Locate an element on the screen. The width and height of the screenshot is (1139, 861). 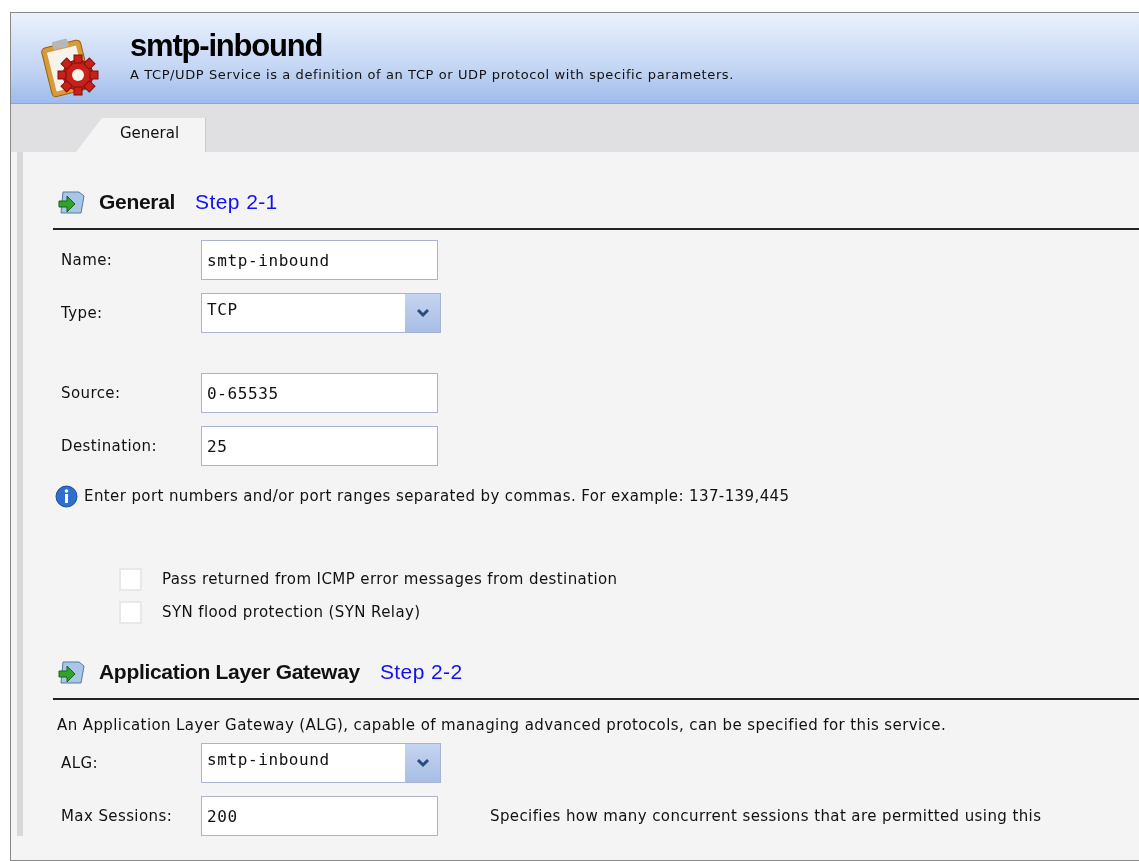
field-label: Source: is located at coordinates (91, 393).